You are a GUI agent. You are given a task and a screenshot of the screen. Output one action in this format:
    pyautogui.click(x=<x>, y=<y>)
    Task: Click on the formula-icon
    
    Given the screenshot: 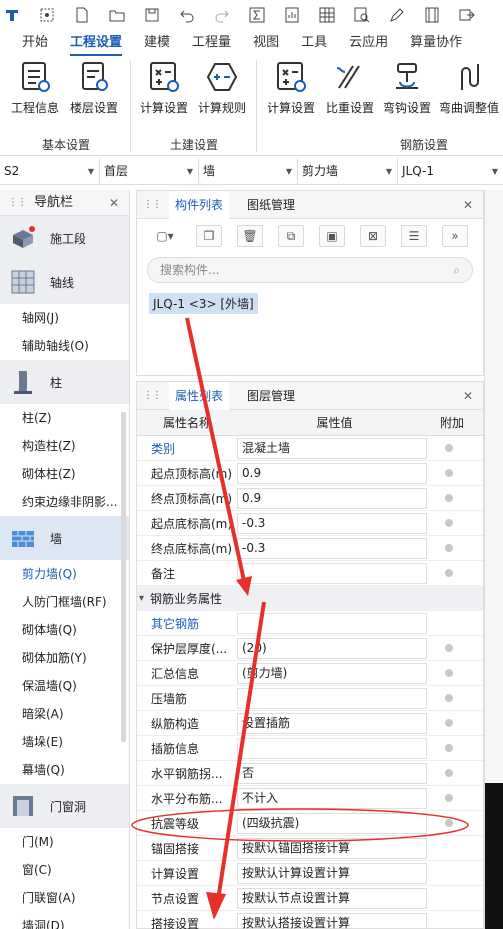 What is the action you would take?
    pyautogui.click(x=257, y=15)
    